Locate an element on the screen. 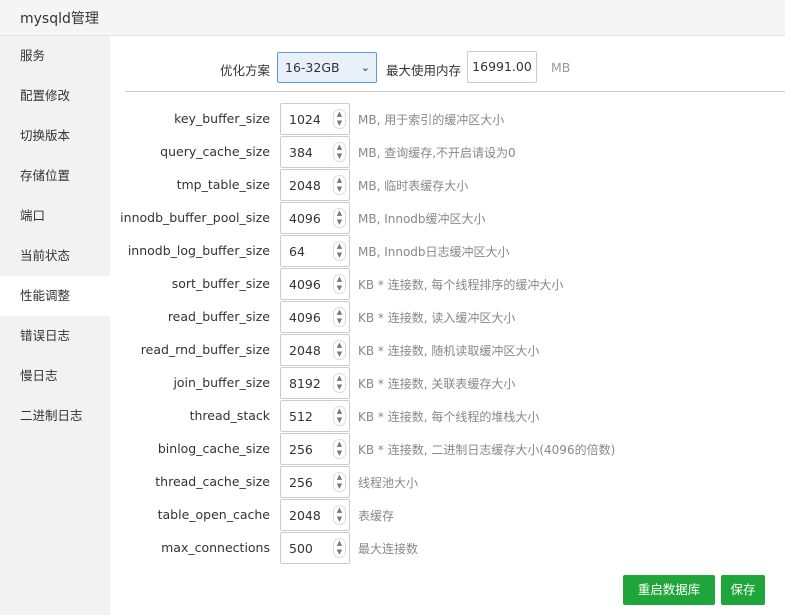 The width and height of the screenshot is (785, 615). param-description: KB * 连接数, 读入缓冲区大小 is located at coordinates (437, 318).